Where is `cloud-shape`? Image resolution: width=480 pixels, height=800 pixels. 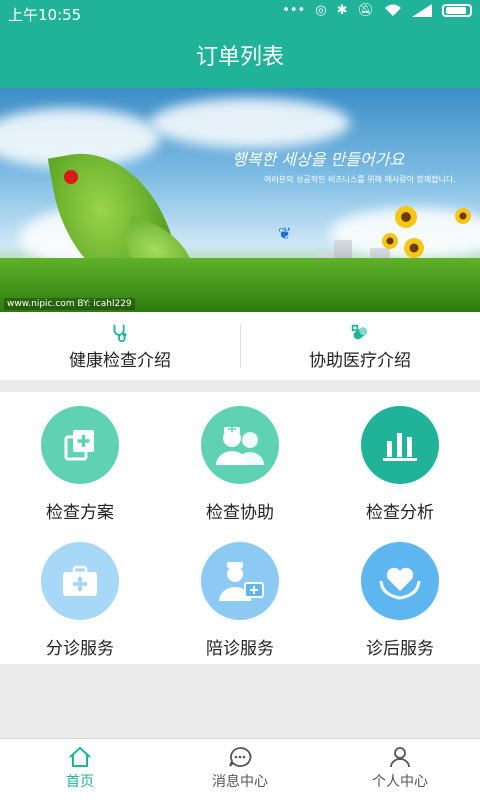
cloud-shape is located at coordinates (250, 123).